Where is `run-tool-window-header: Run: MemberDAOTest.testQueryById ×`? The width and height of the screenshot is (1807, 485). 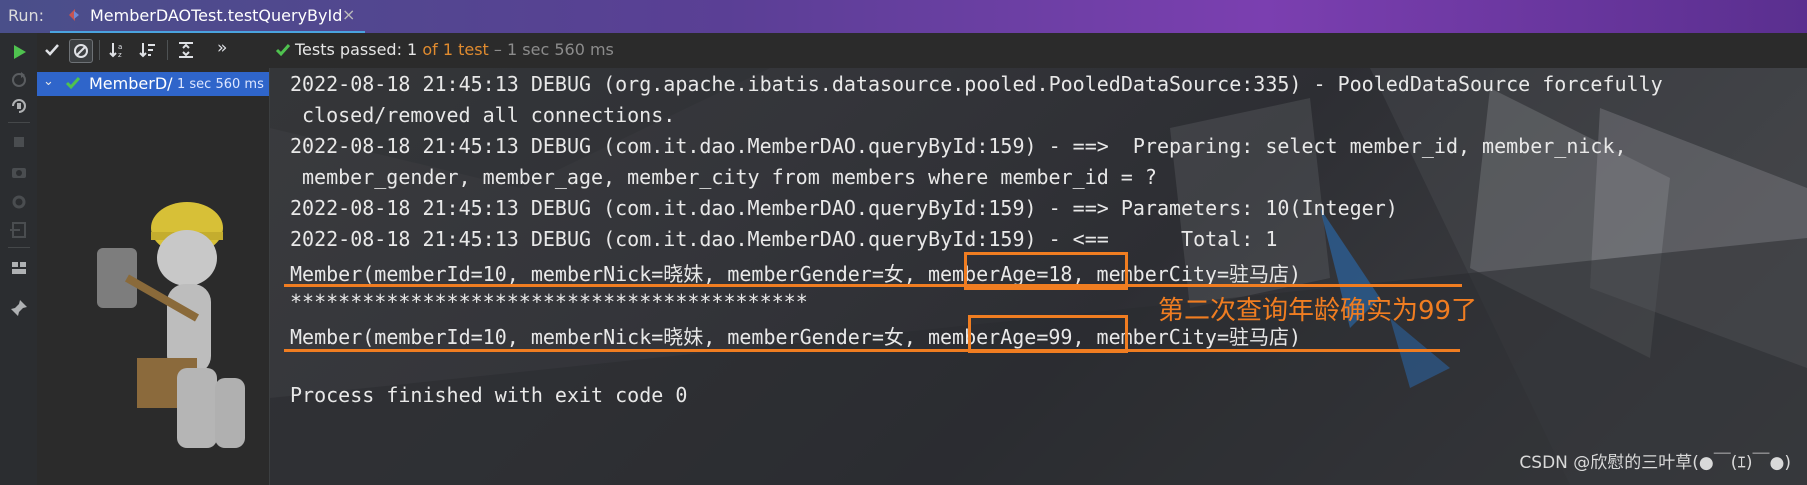 run-tool-window-header: Run: MemberDAOTest.testQueryById × is located at coordinates (903, 17).